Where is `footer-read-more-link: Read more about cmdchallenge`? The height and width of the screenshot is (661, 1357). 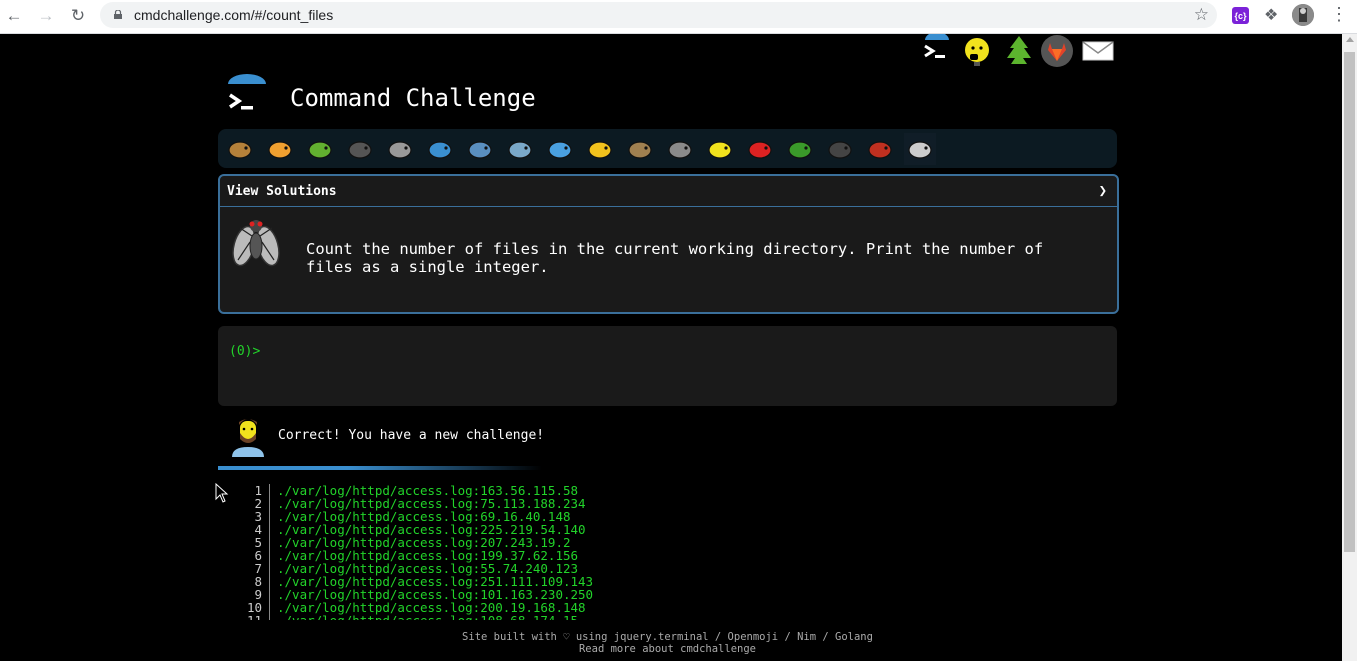 footer-read-more-link: Read more about cmdchallenge is located at coordinates (667, 649).